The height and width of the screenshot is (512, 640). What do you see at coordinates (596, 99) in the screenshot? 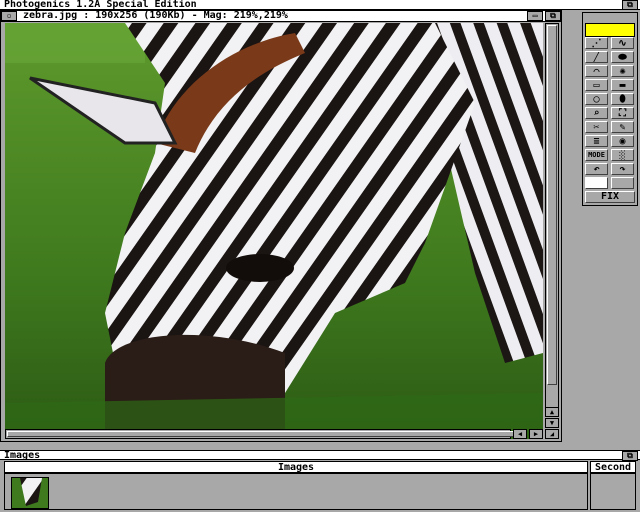
I see `tool-ellipse-icon: ◯` at bounding box center [596, 99].